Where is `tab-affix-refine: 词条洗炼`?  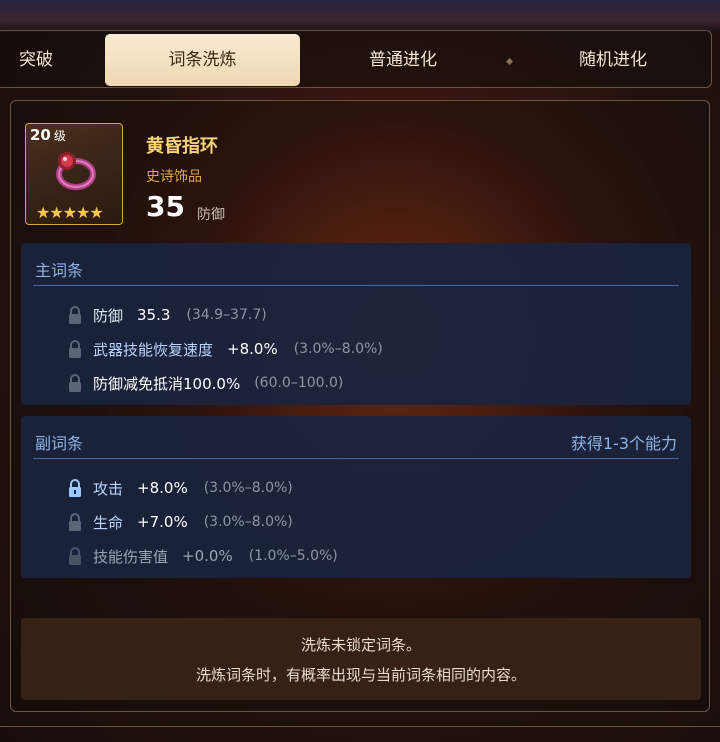
tab-affix-refine: 词条洗炼 is located at coordinates (202, 60).